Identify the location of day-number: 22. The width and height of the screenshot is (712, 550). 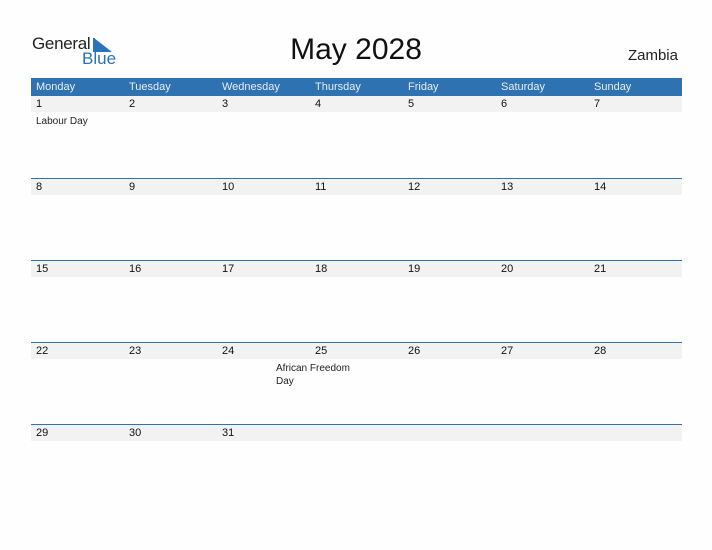
(42, 351).